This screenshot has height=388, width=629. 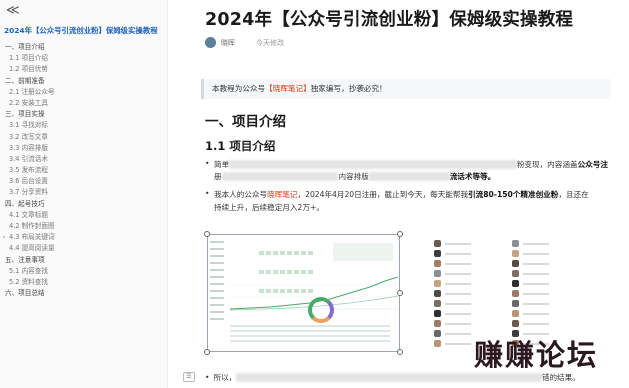 I want to click on toc-item: 4.4 提高阅读量, so click(x=83, y=248).